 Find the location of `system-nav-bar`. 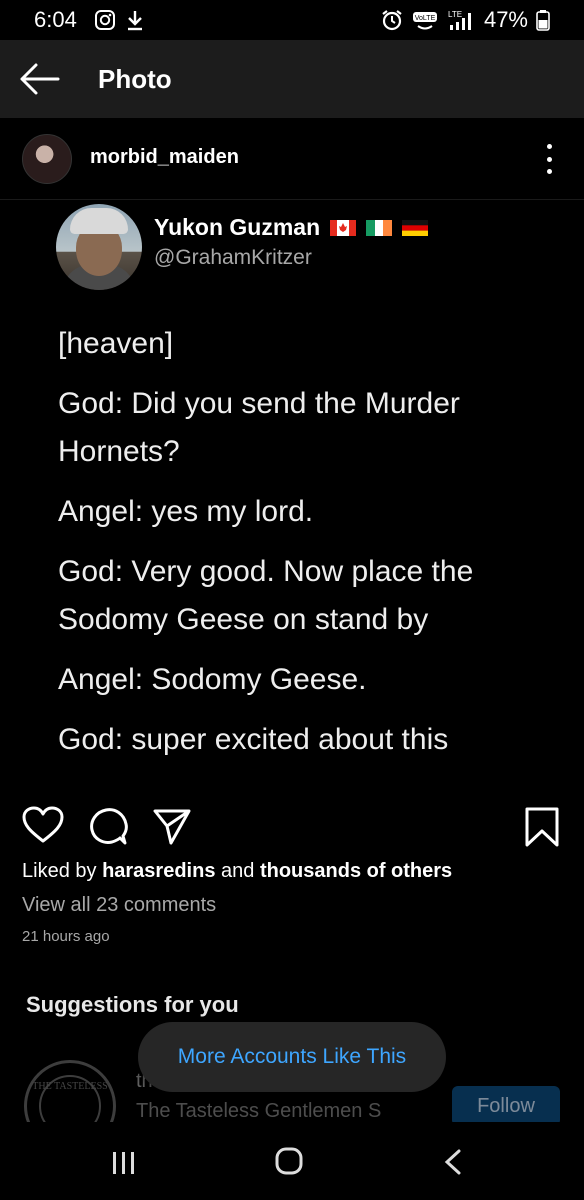

system-nav-bar is located at coordinates (292, 1161).